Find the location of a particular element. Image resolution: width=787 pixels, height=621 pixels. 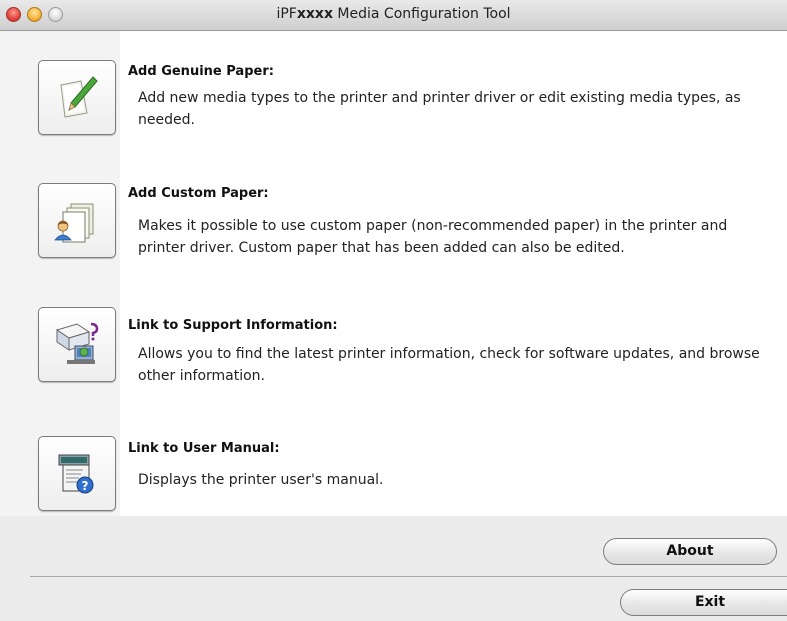

window-title-suffix: Media Configuration Tool is located at coordinates (421, 14).